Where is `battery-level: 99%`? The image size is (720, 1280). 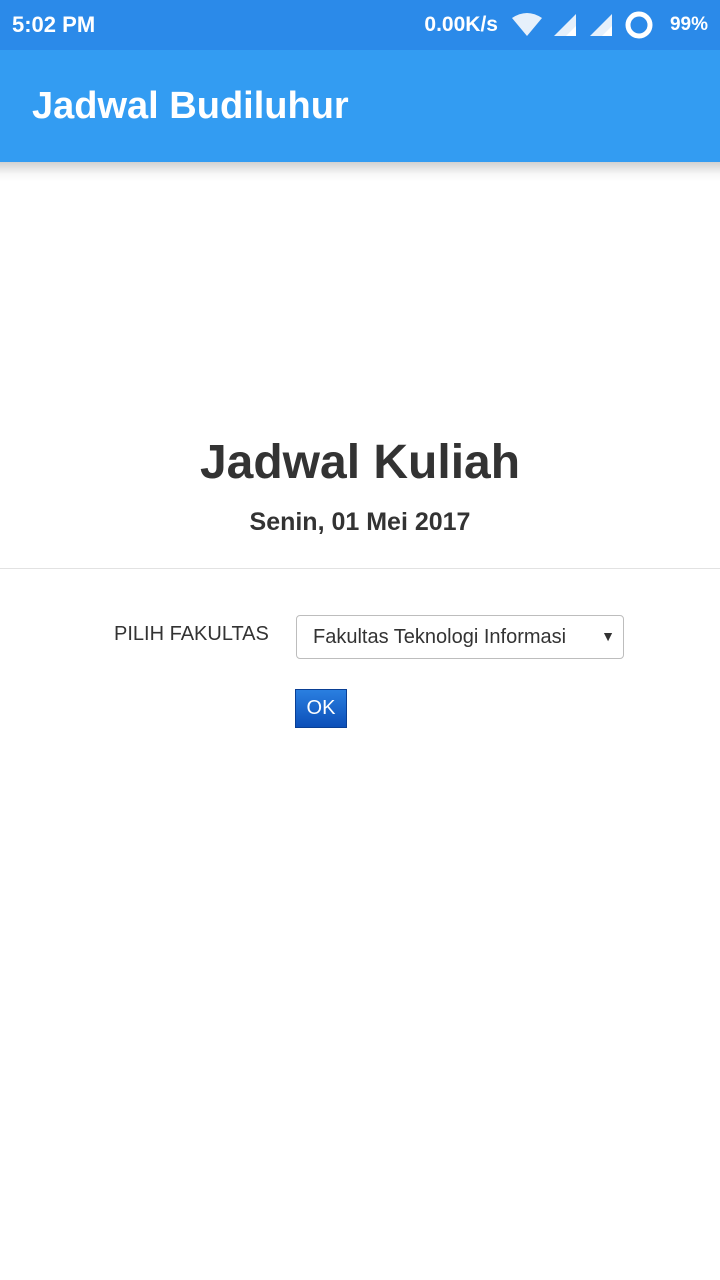 battery-level: 99% is located at coordinates (688, 24).